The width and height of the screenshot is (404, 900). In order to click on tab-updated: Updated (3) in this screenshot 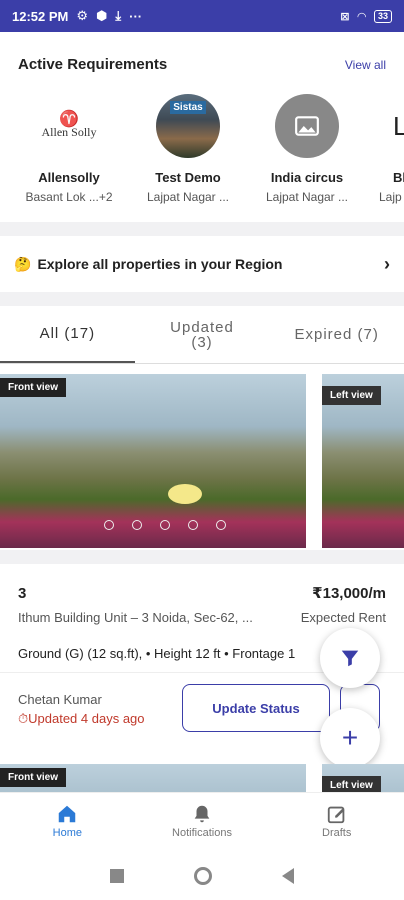, I will do `click(202, 334)`.